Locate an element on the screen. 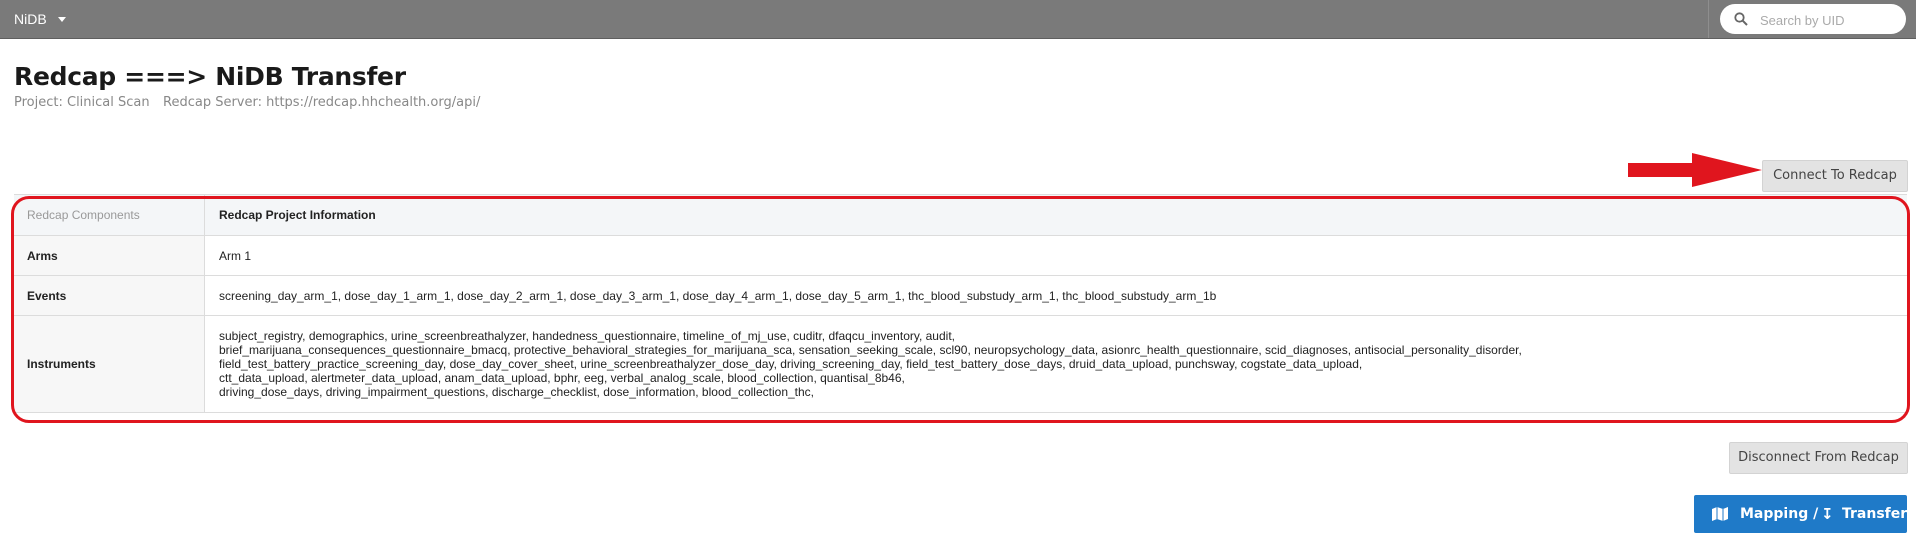 The image size is (1916, 546). header-components: Redcap Components is located at coordinates (109, 215).